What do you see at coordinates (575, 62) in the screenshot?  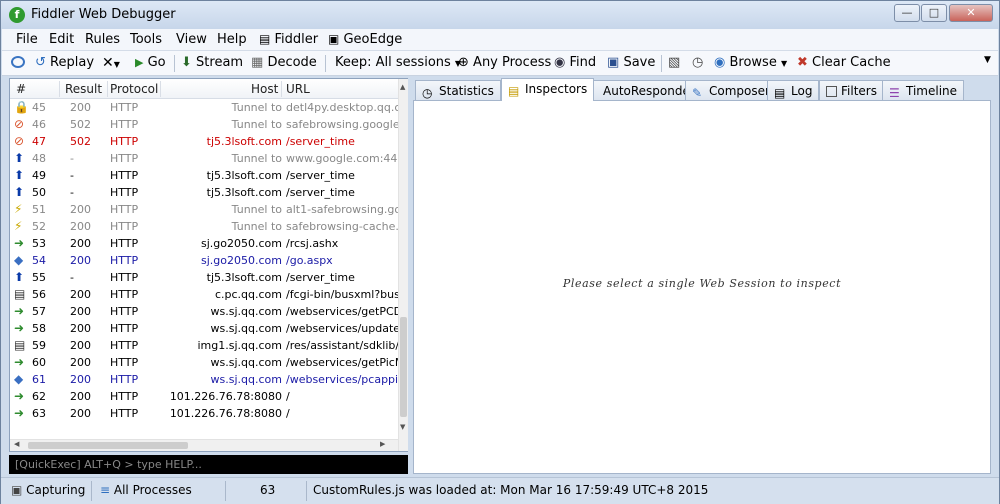 I see `find-button: ◉ Find` at bounding box center [575, 62].